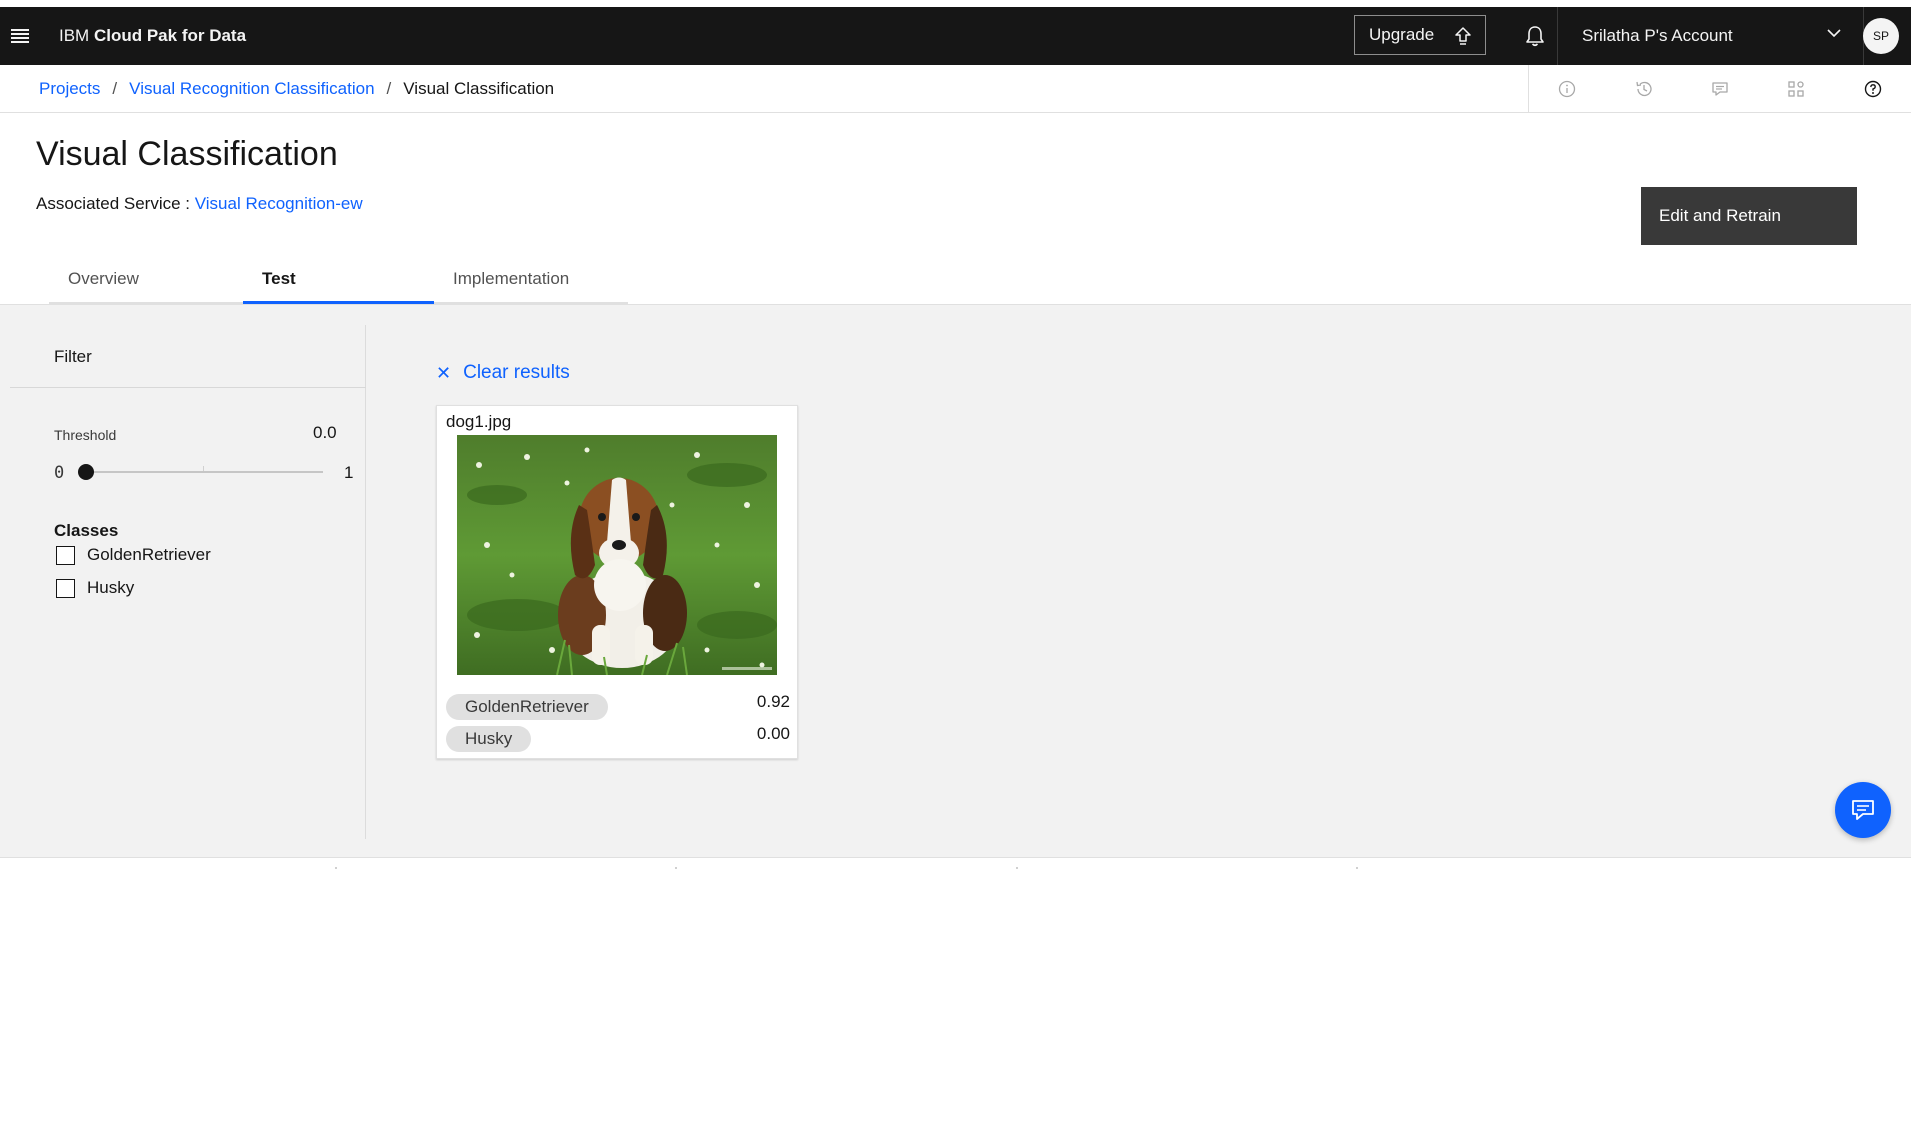 The height and width of the screenshot is (1132, 1911). Describe the element at coordinates (617, 555) in the screenshot. I see `dog-photo` at that location.